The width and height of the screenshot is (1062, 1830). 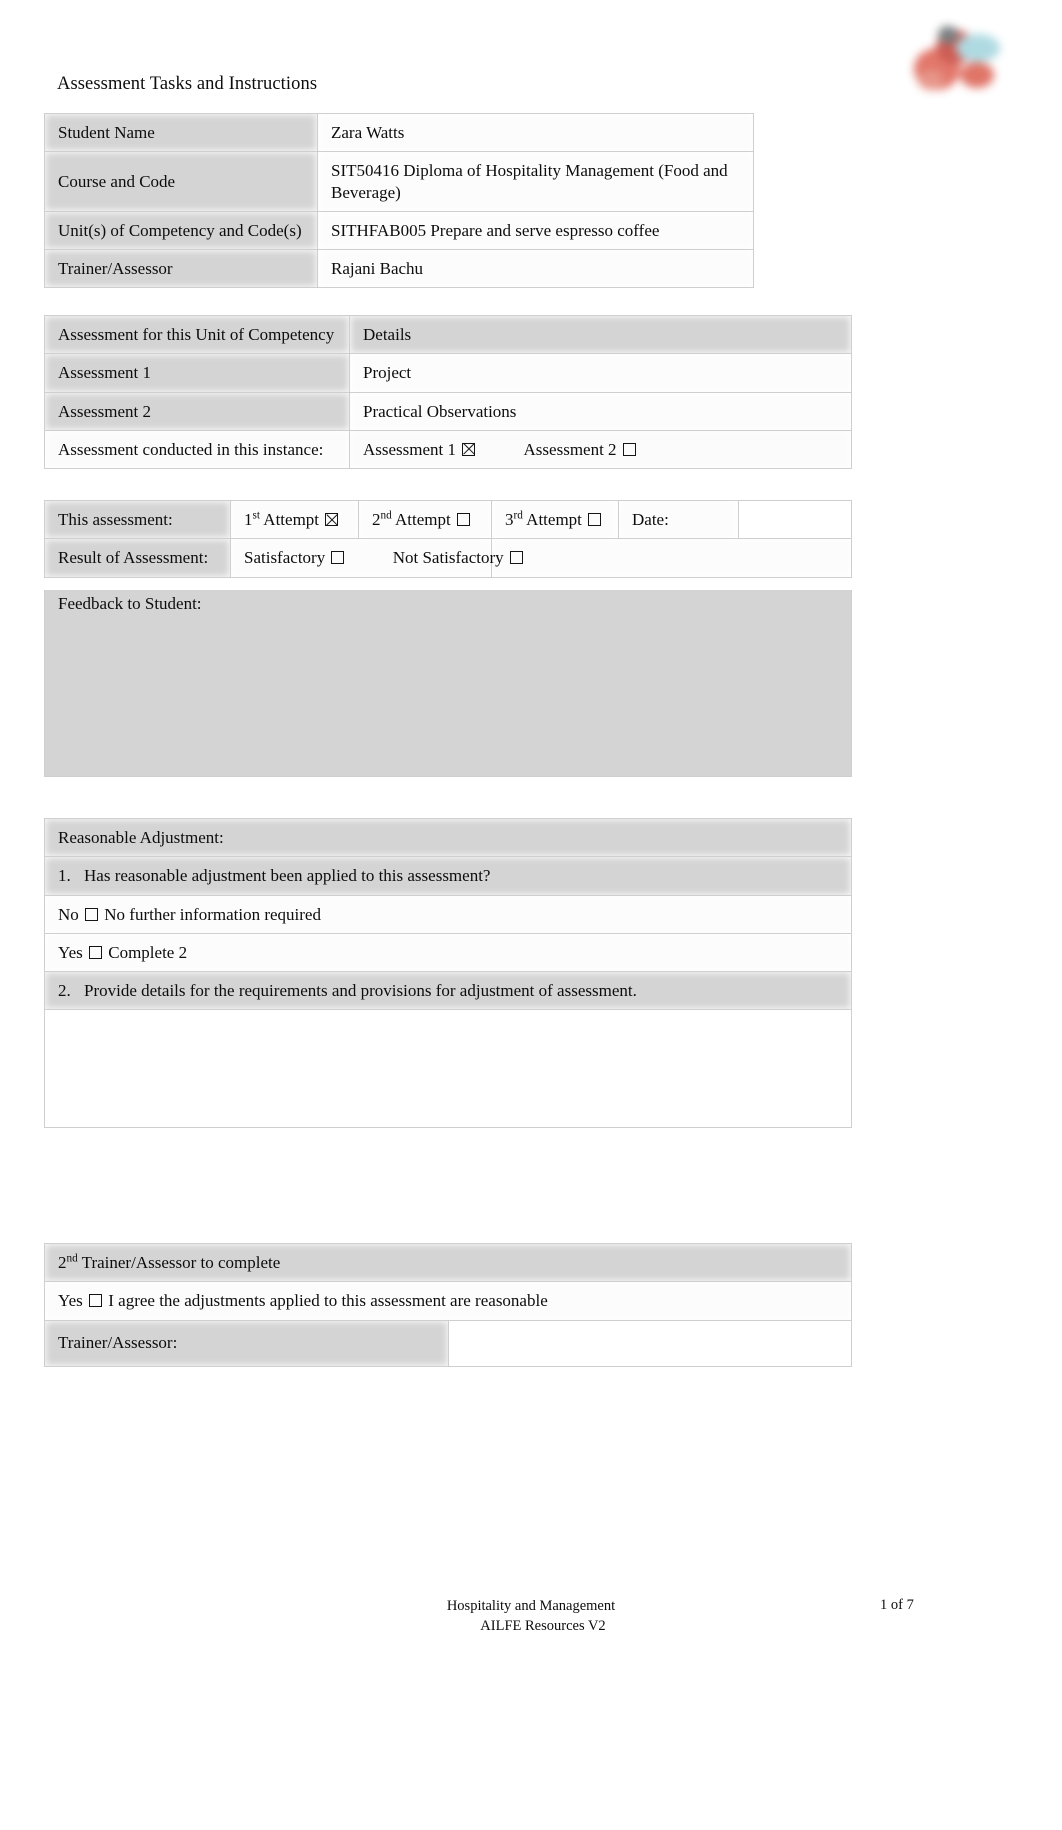 I want to click on assessment-2-checkbox, so click(x=629, y=449).